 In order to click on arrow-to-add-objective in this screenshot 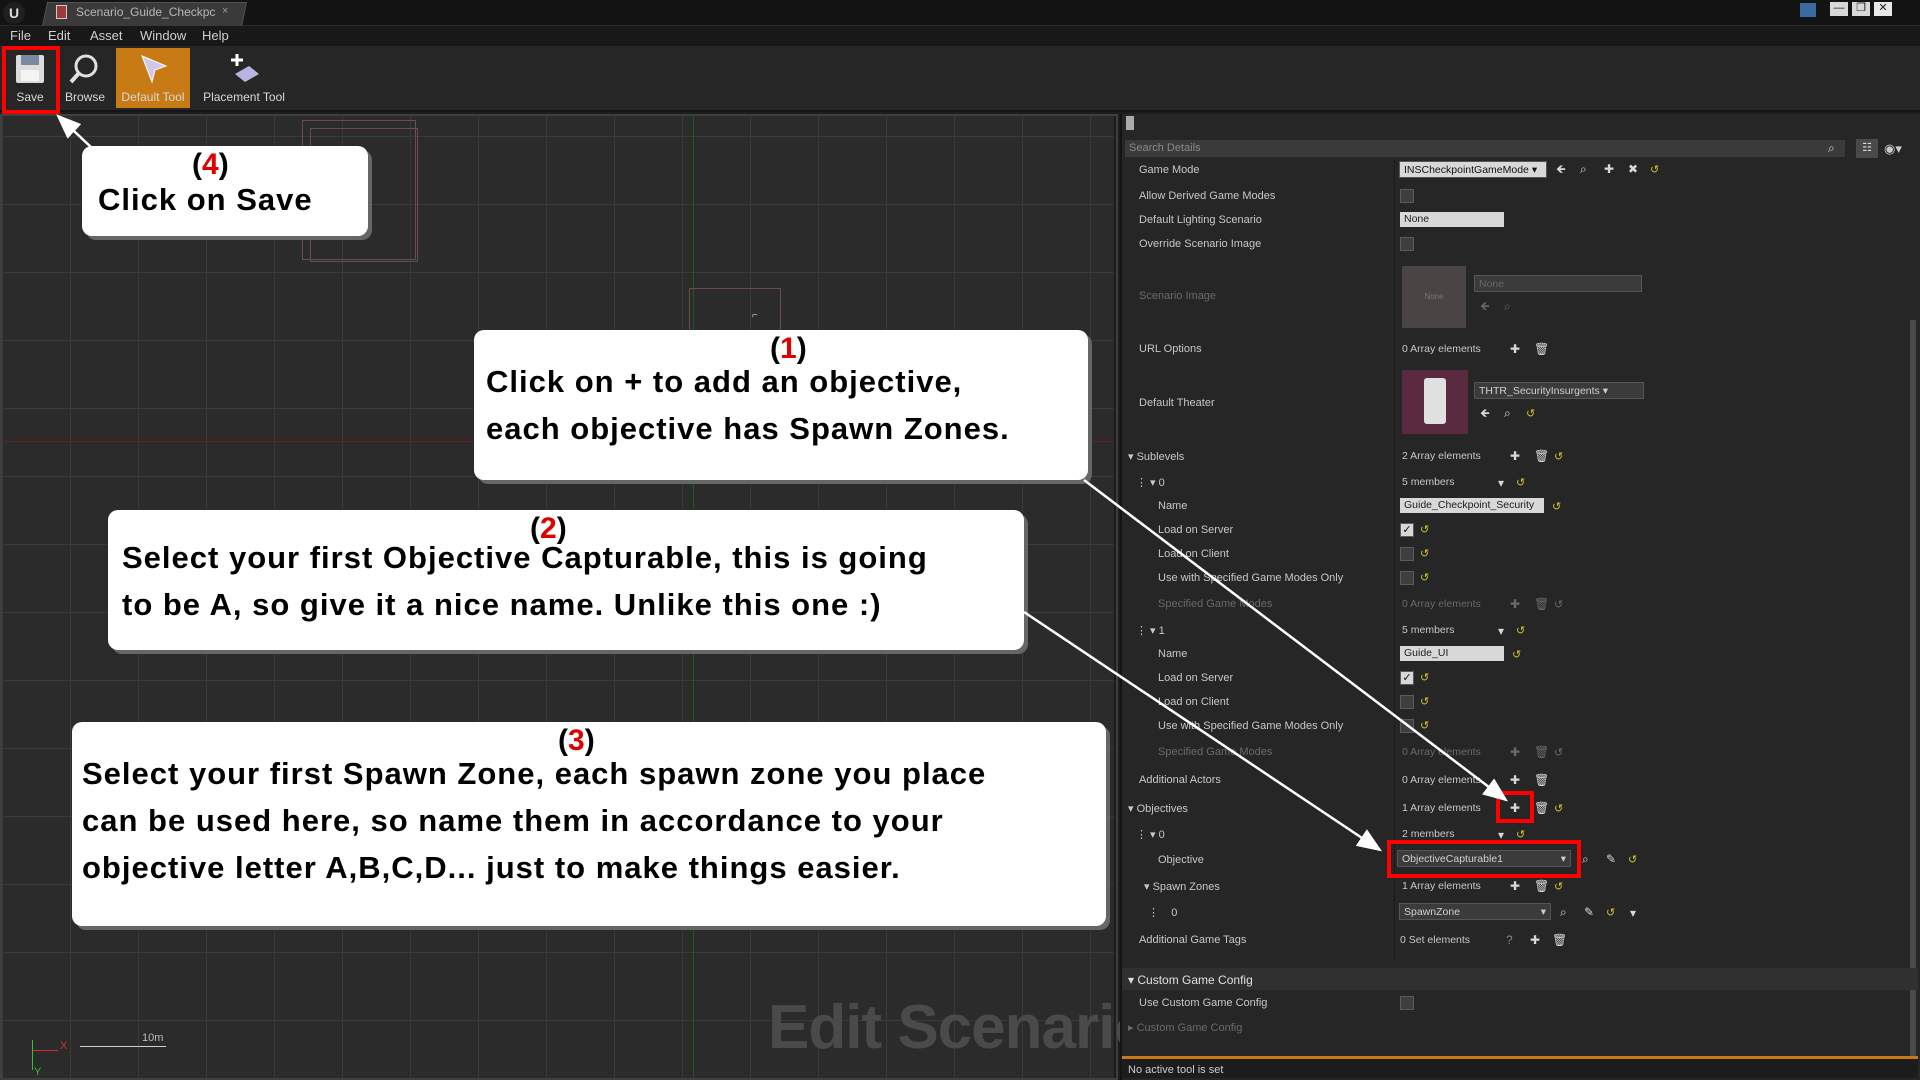, I will do `click(1295, 640)`.